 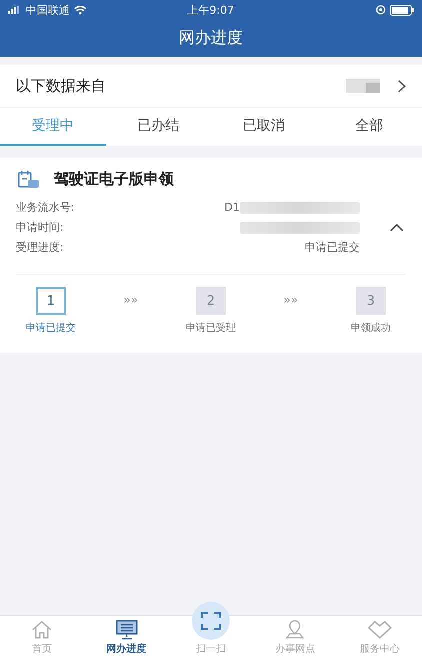 I want to click on monitor-icon, so click(x=126, y=630).